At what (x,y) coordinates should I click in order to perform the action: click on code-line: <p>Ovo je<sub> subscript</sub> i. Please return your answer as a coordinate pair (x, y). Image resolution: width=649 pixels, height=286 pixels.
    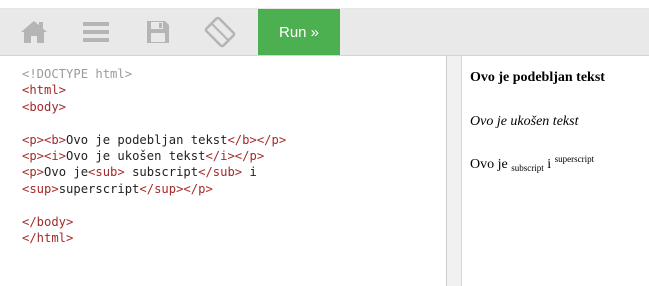
    Looking at the image, I should click on (154, 172).